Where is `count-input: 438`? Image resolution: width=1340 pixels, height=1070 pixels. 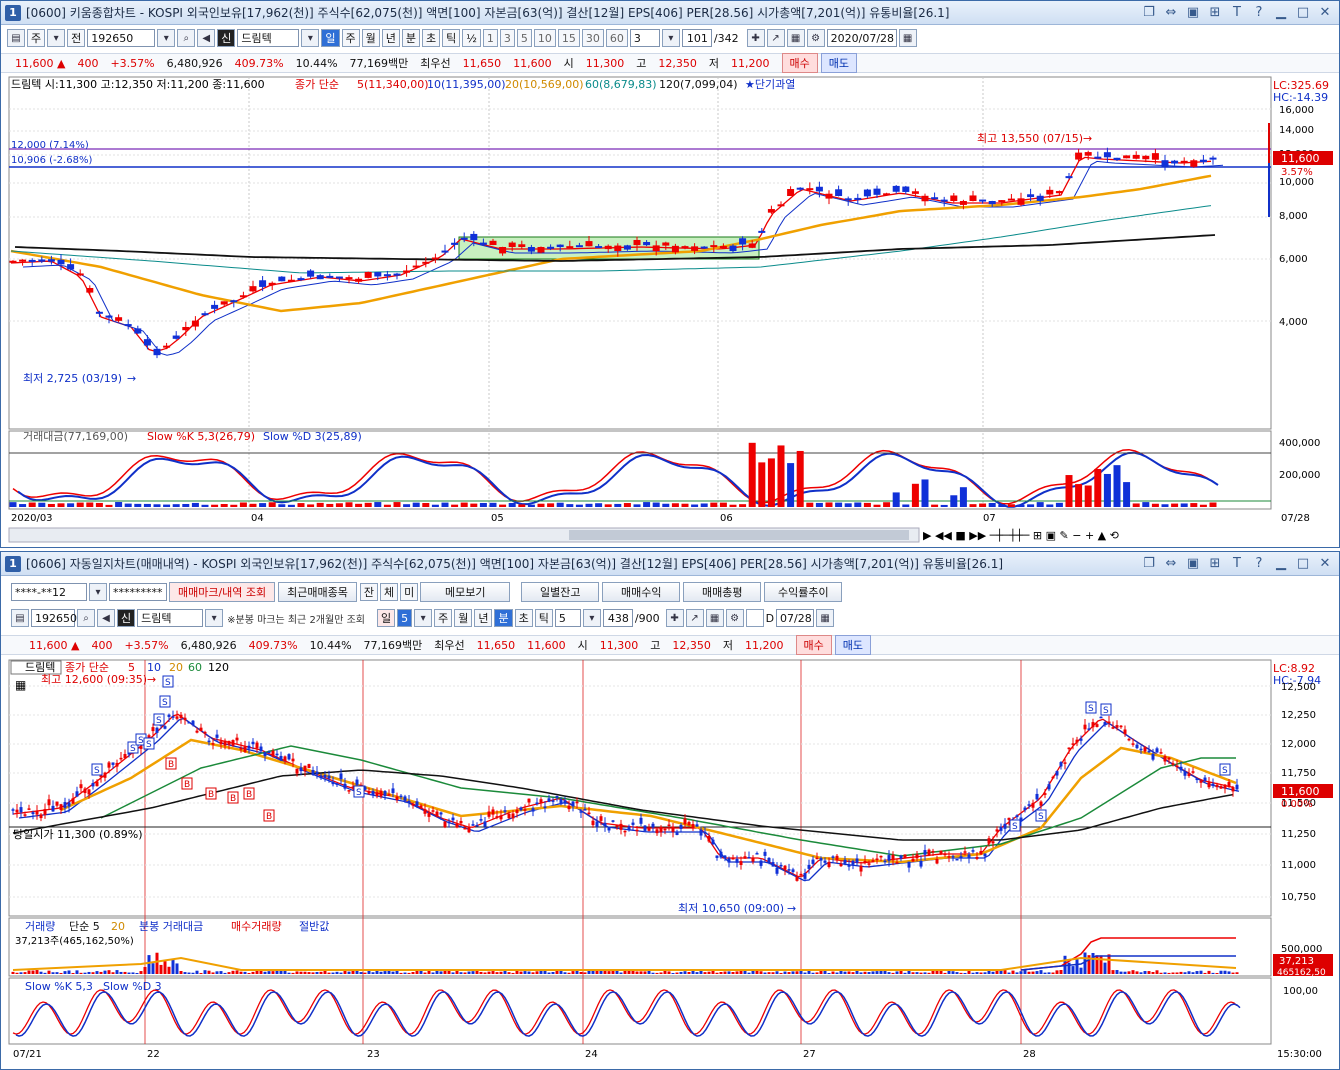 count-input: 438 is located at coordinates (617, 618).